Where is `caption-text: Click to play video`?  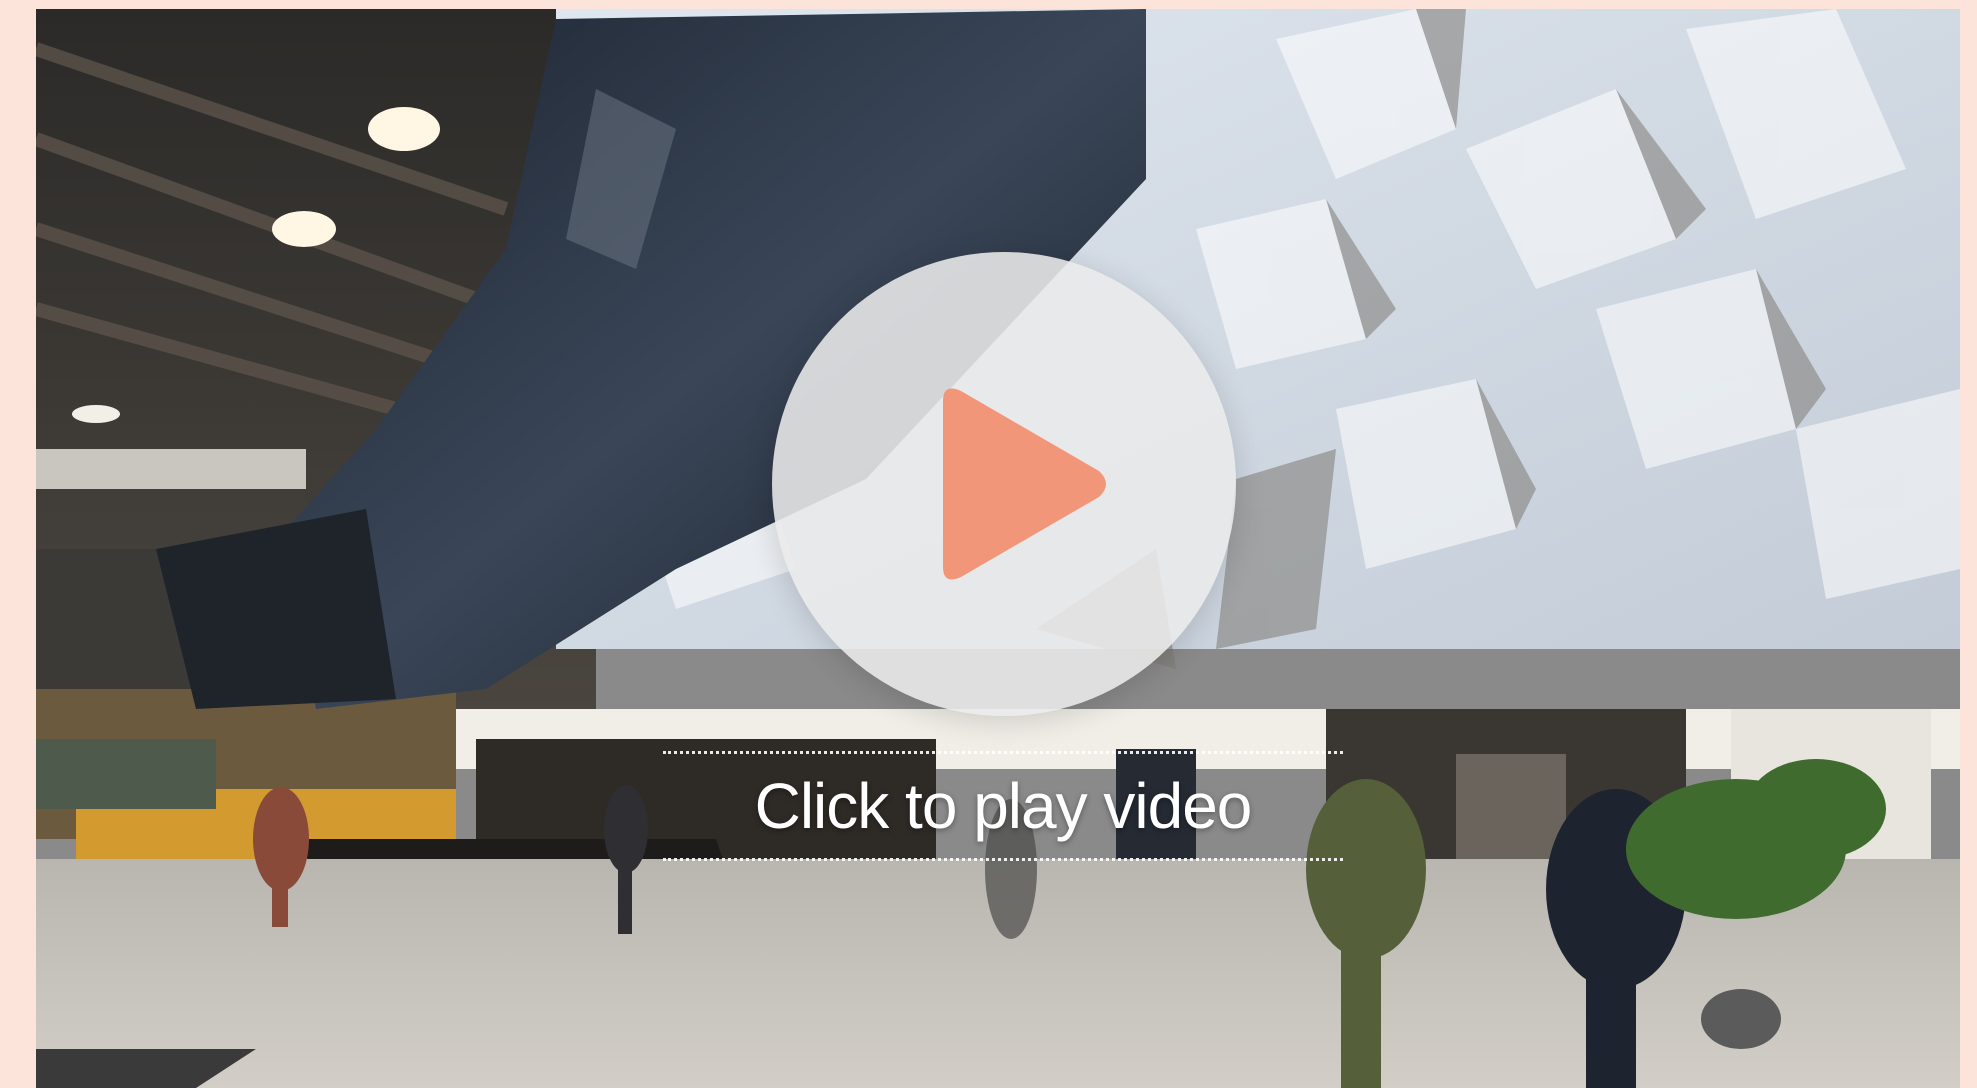 caption-text: Click to play video is located at coordinates (1003, 806).